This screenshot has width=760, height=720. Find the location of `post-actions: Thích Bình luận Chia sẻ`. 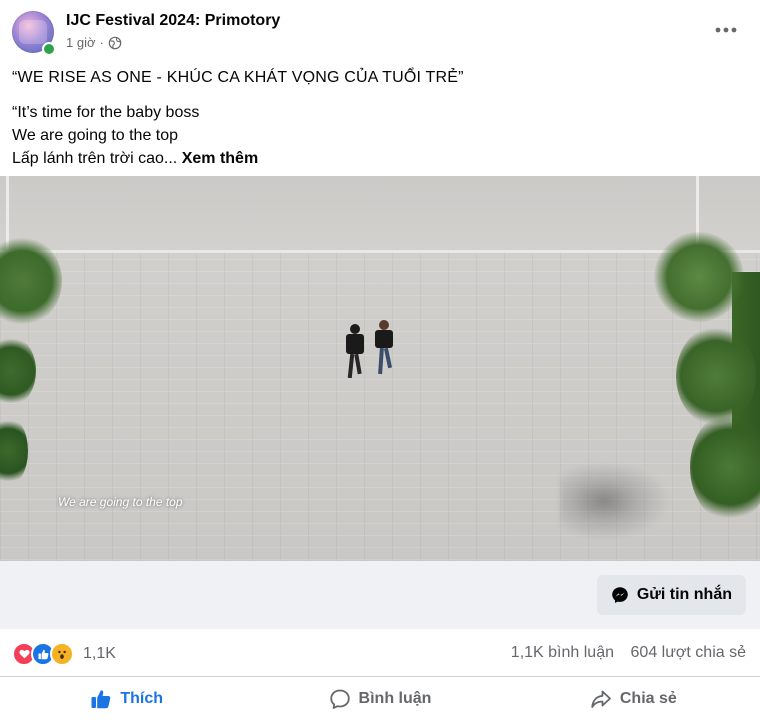

post-actions: Thích Bình luận Chia sẻ is located at coordinates (380, 698).